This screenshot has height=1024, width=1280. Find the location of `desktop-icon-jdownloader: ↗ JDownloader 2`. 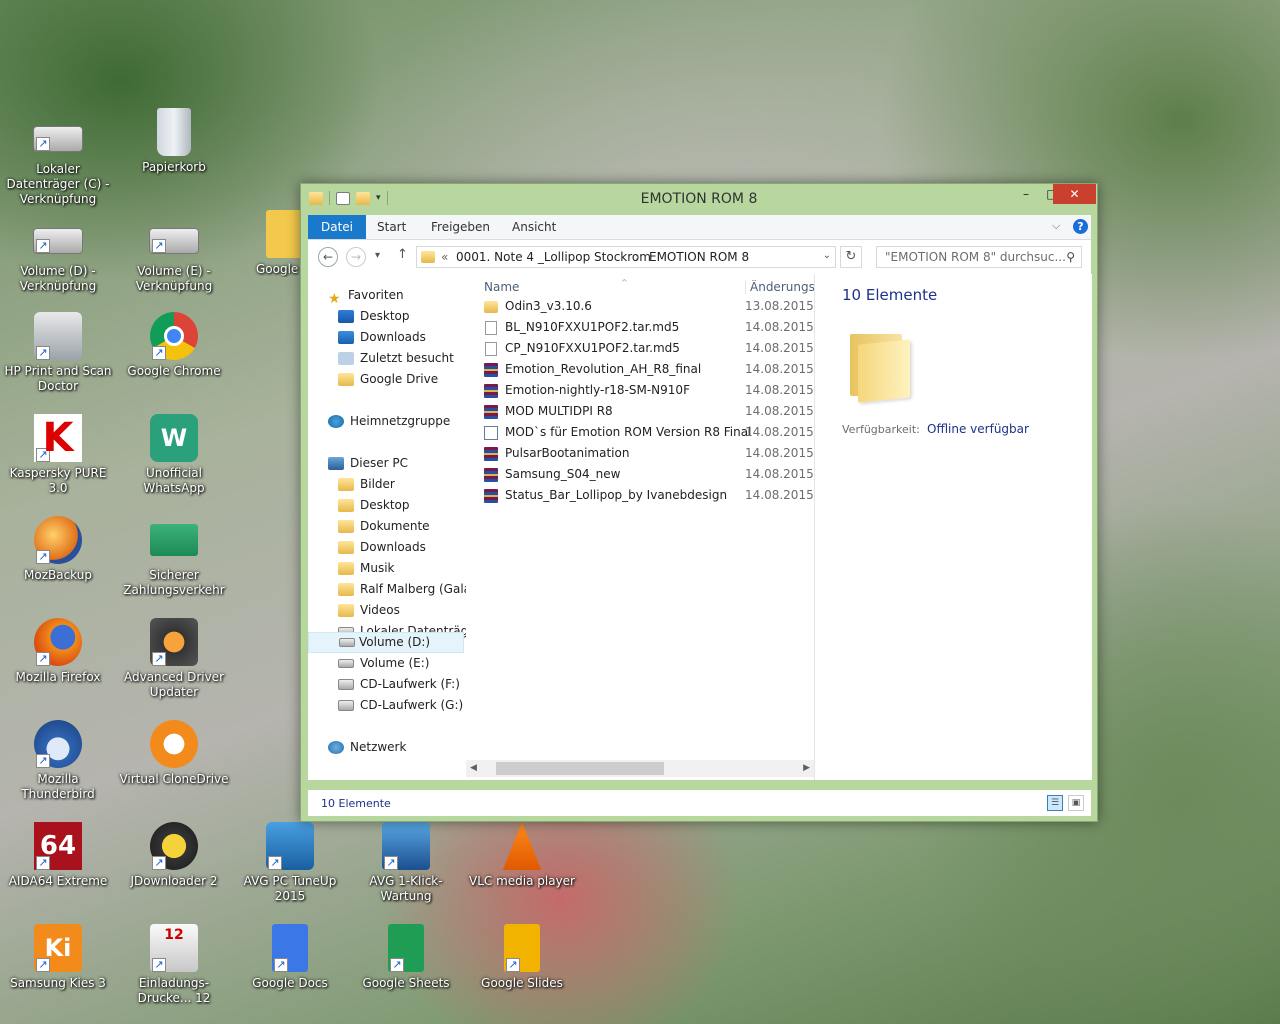

desktop-icon-jdownloader: ↗ JDownloader 2 is located at coordinates (174, 855).